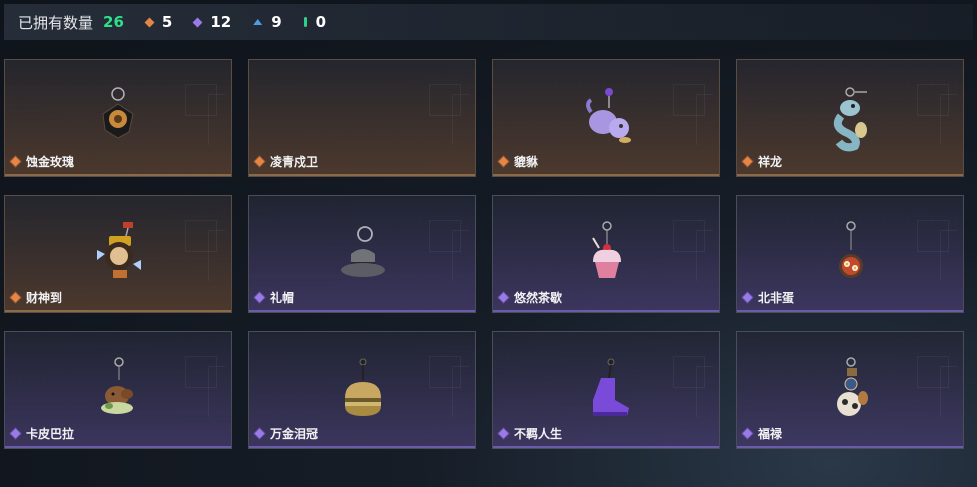  I want to click on top-hat-pendant-icon, so click(363, 251).